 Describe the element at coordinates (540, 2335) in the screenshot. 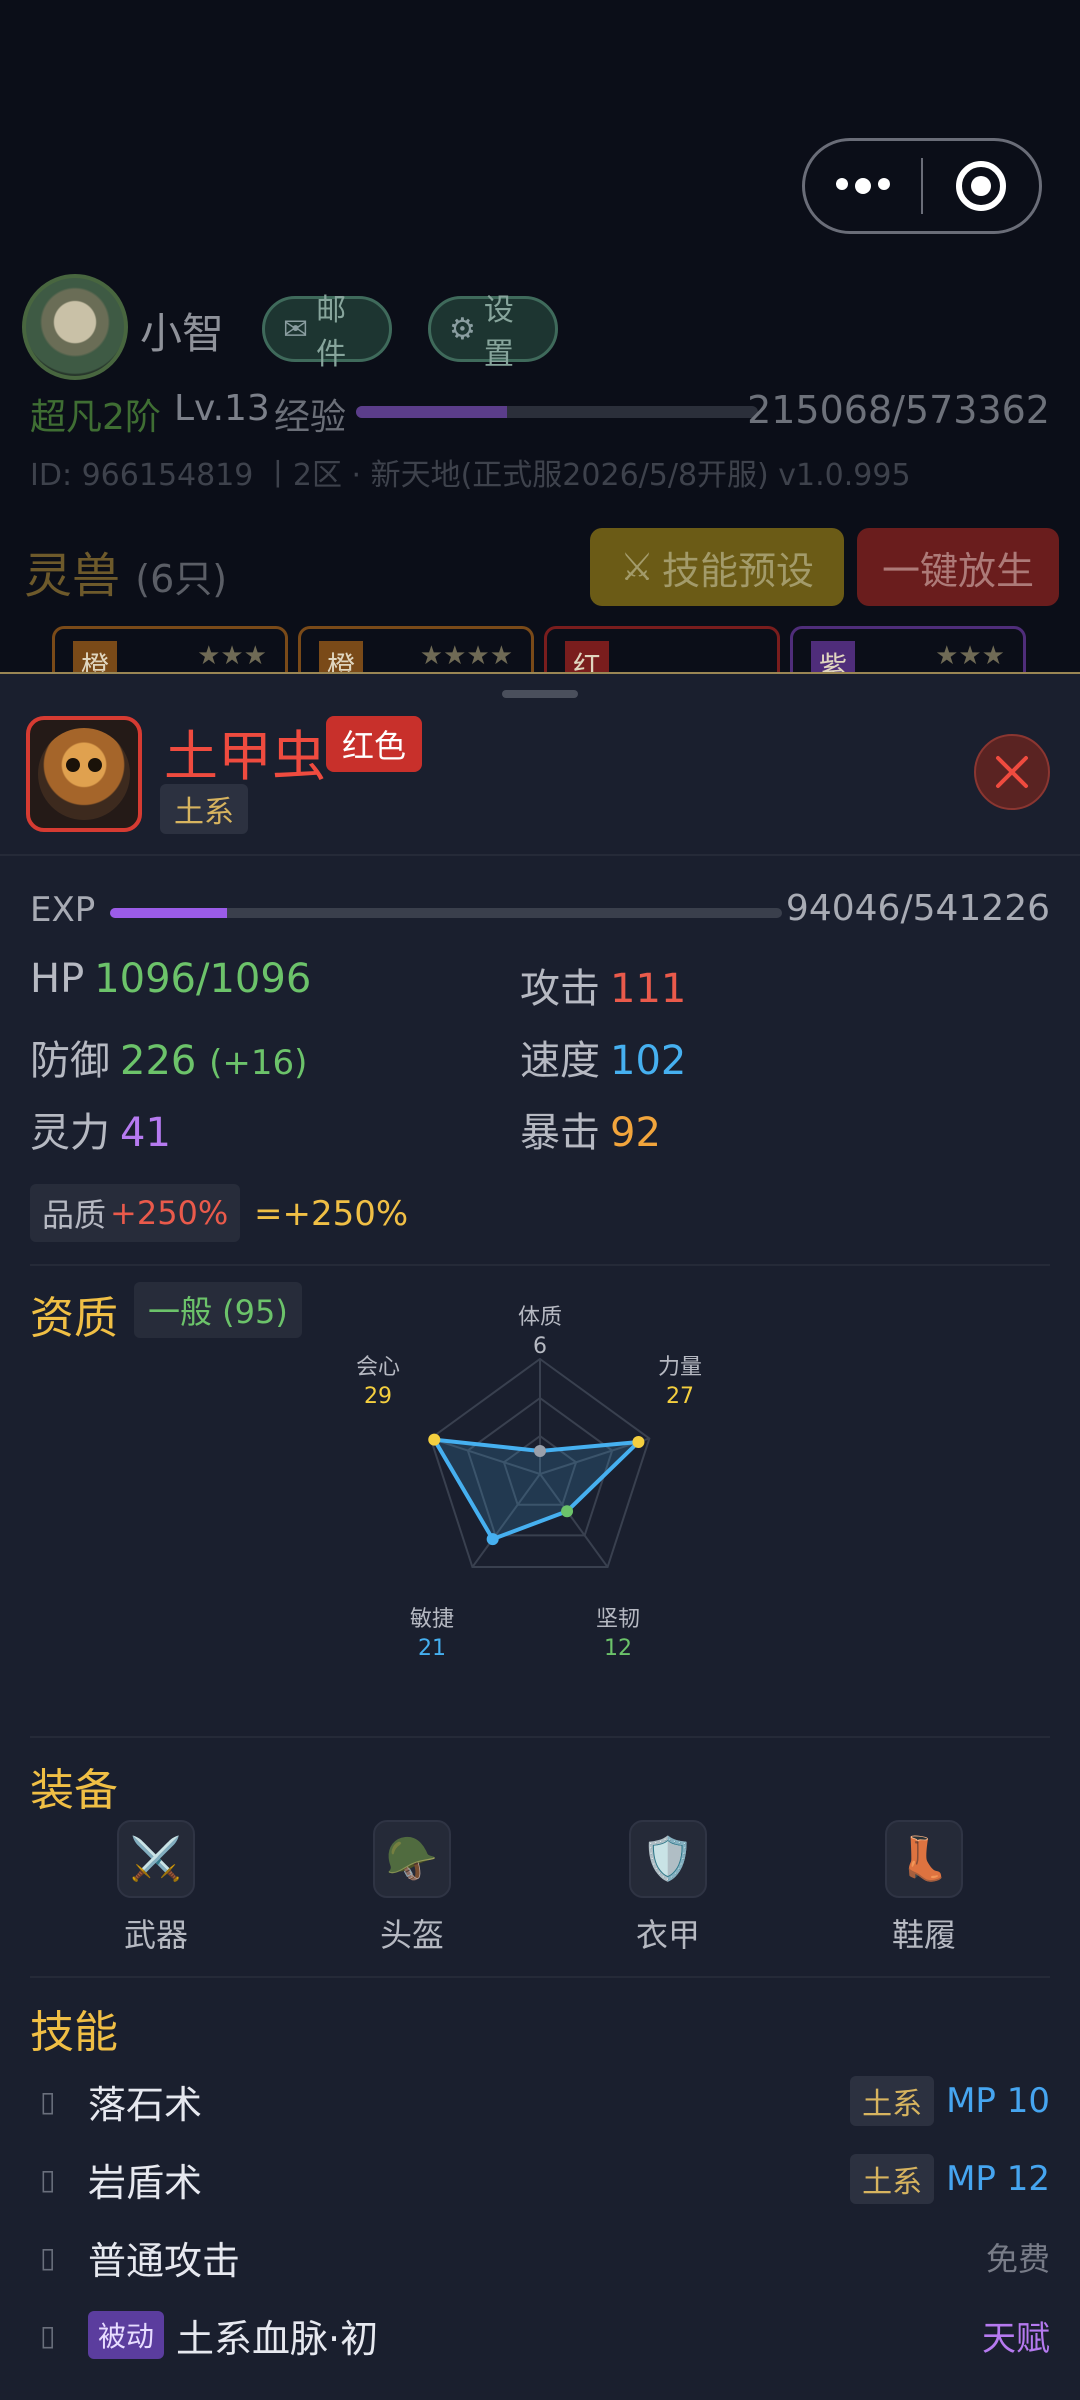

I see `skill-row: ▯ 被动 土系血脉·初 天赋` at that location.